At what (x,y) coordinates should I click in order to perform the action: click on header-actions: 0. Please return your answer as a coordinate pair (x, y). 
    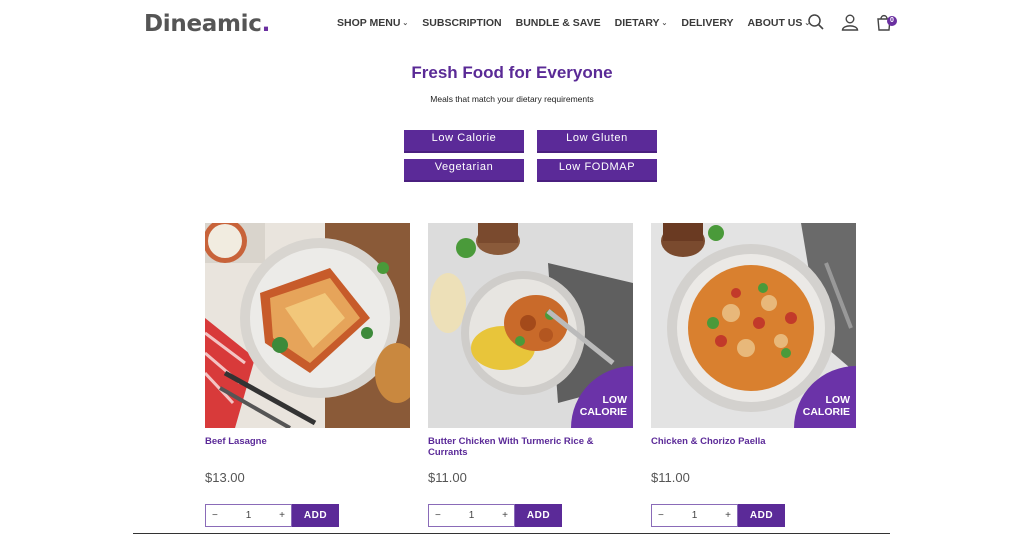
    Looking at the image, I should click on (852, 22).